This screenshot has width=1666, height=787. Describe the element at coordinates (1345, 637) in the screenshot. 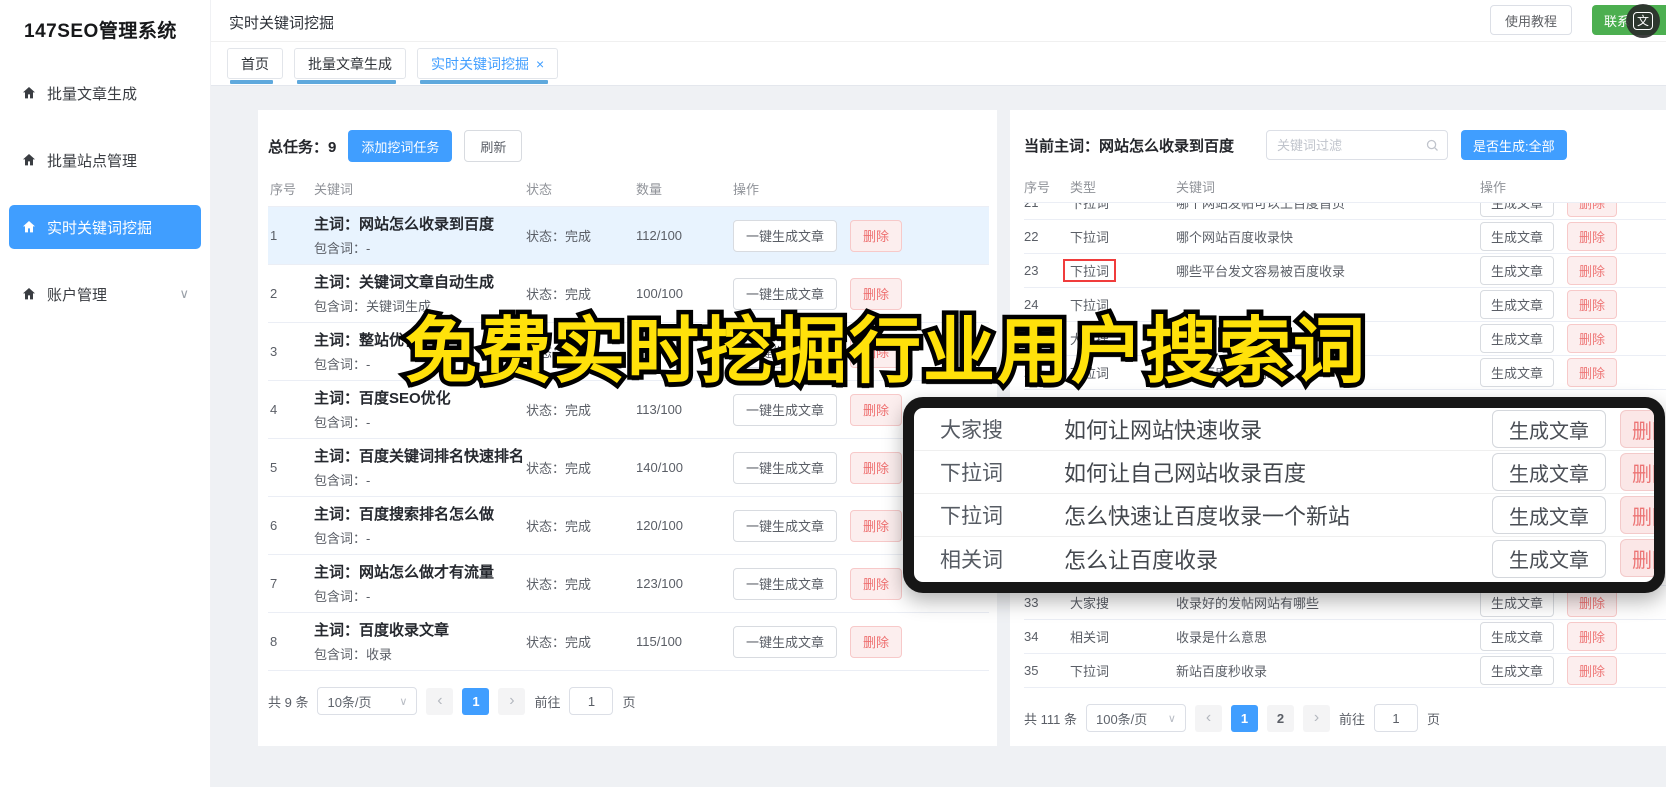

I see `table-row: 34 相关词 收录是什么意思 生成文章 删除` at that location.